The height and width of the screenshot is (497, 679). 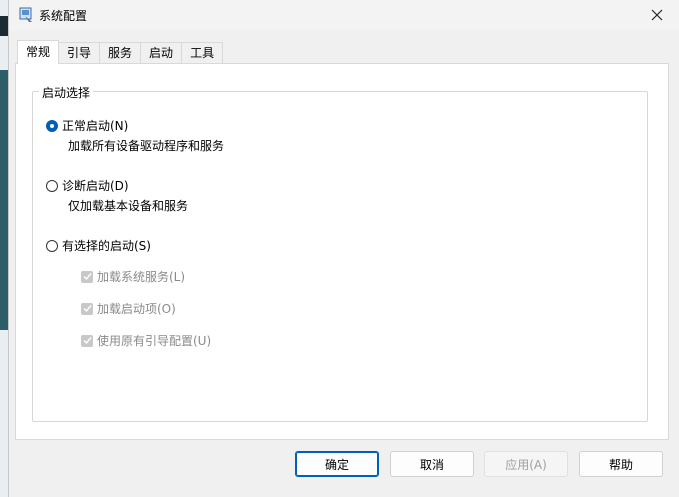 What do you see at coordinates (432, 464) in the screenshot?
I see `cancel-button: 取消` at bounding box center [432, 464].